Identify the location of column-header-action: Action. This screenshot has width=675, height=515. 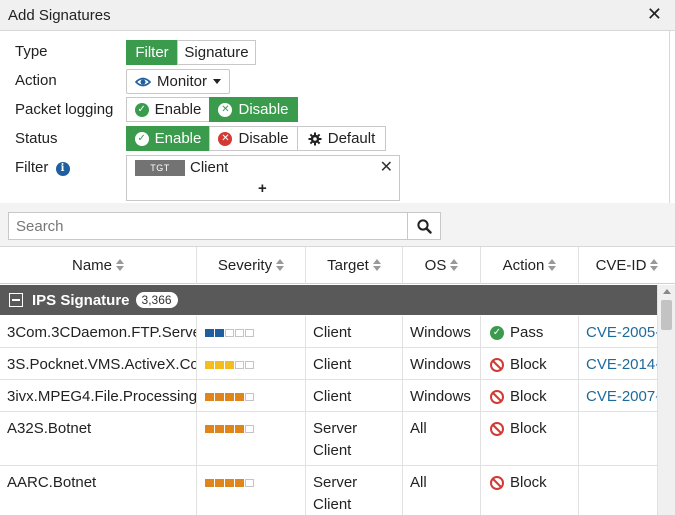
(530, 265).